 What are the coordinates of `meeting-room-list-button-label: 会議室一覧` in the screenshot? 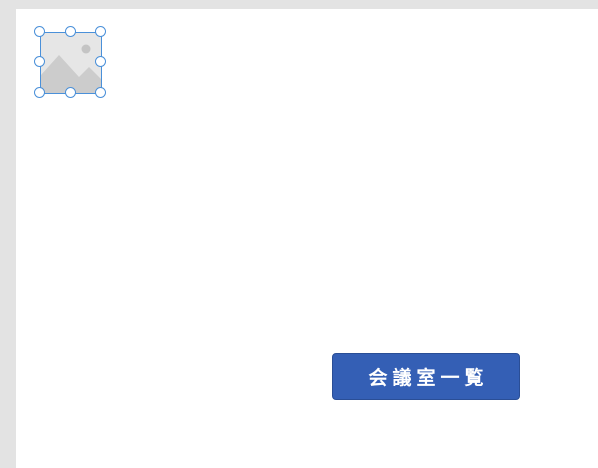 It's located at (428, 378).